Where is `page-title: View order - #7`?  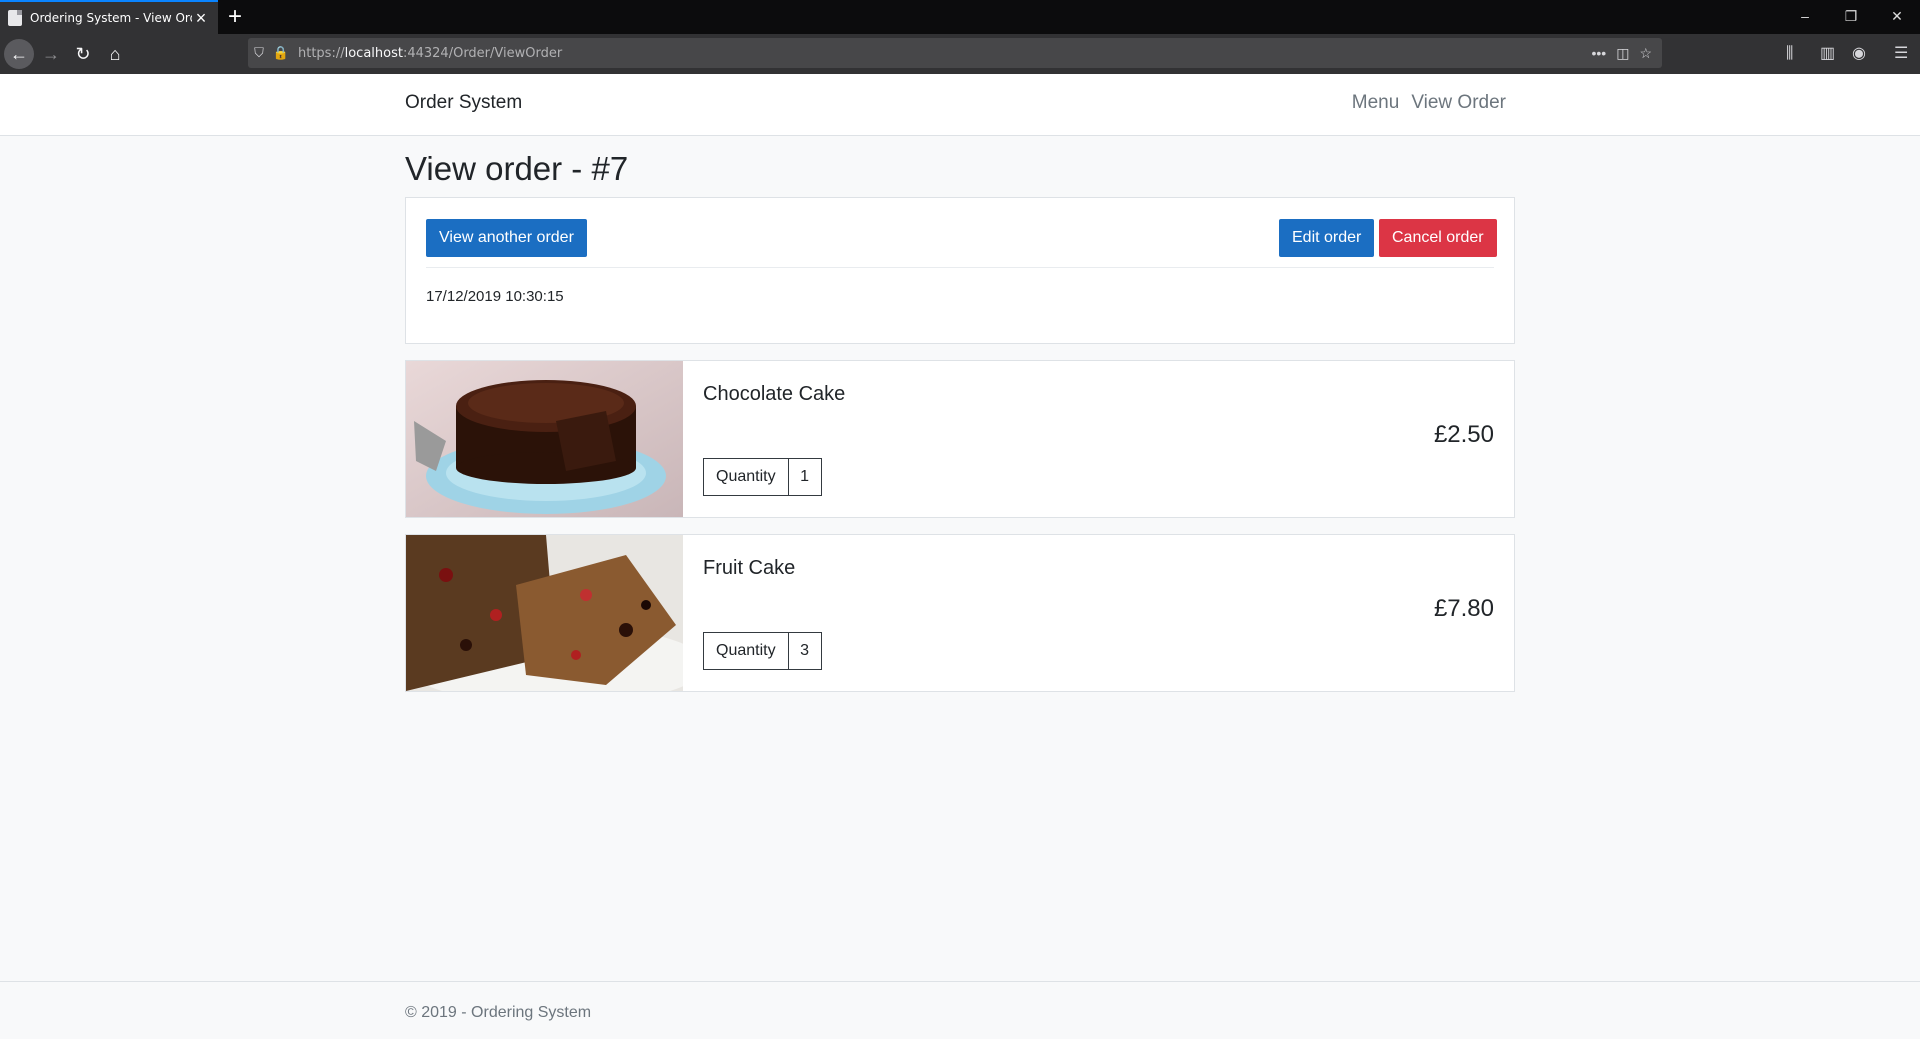
page-title: View order - #7 is located at coordinates (517, 168).